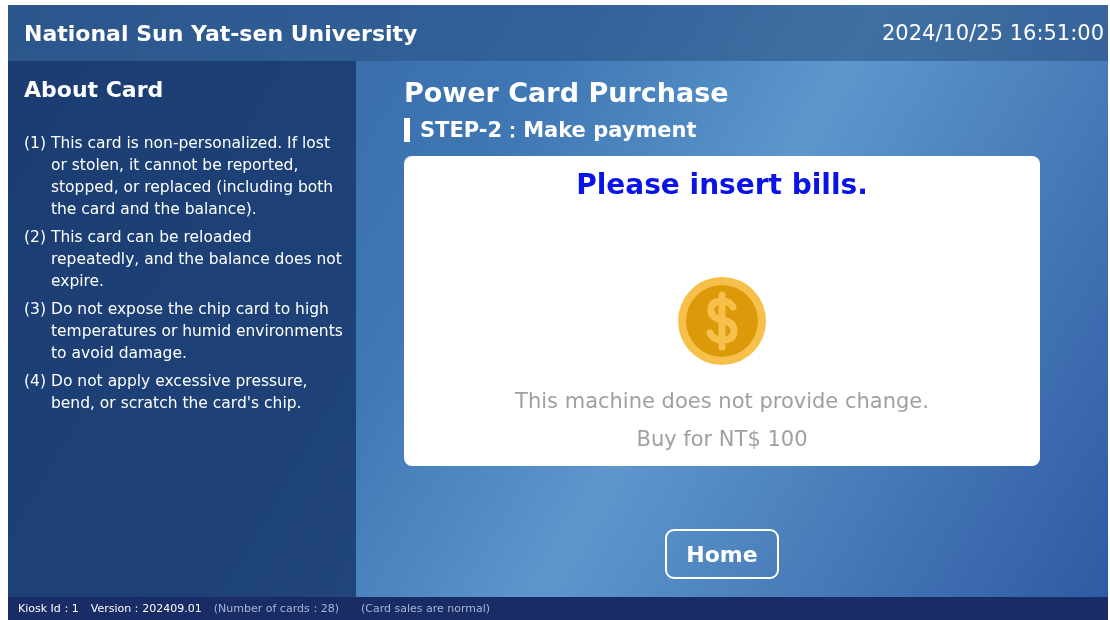 Image resolution: width=1110 pixels, height=620 pixels. I want to click on card-note: This card can be reloaded repeatedly, and the balance does not expire., so click(196, 259).